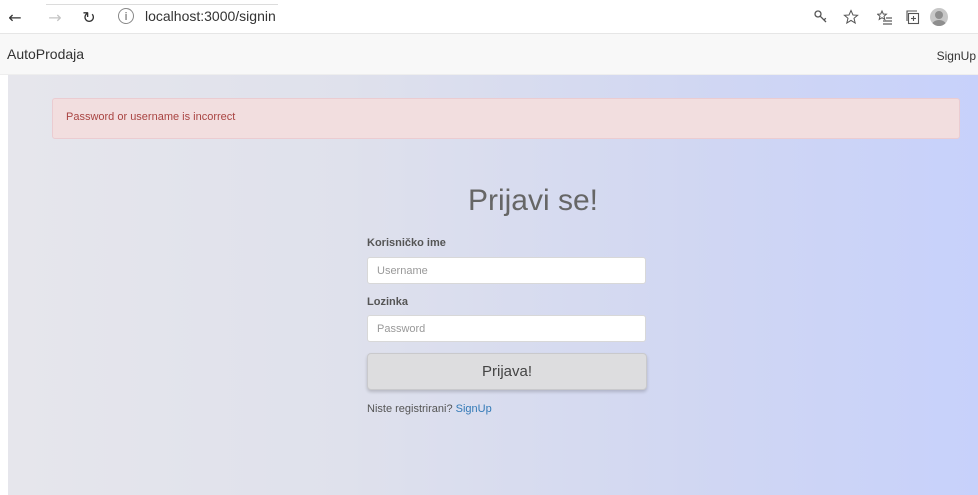 Image resolution: width=978 pixels, height=495 pixels. What do you see at coordinates (851, 17) in the screenshot?
I see `star-icon` at bounding box center [851, 17].